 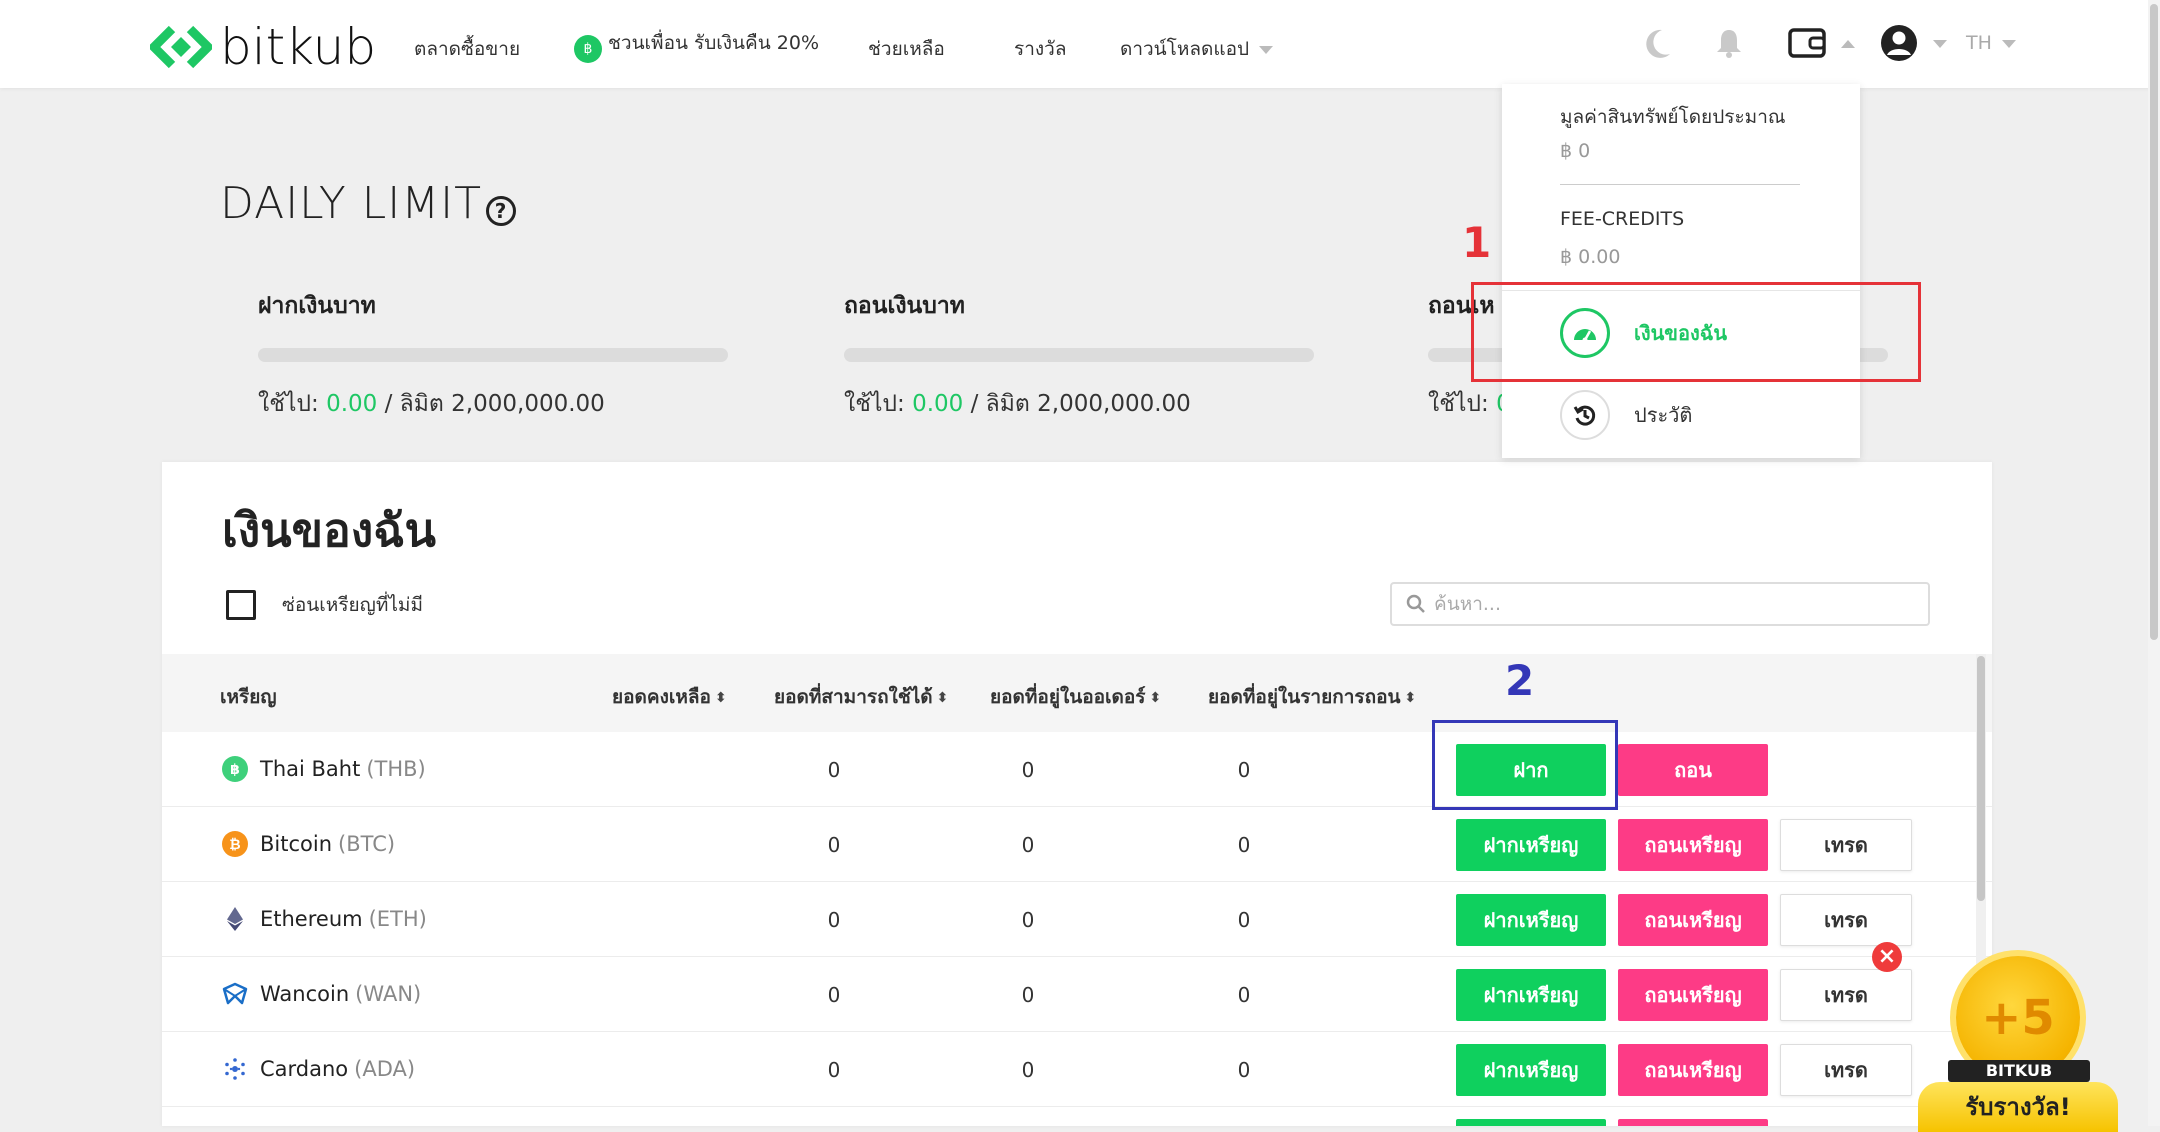 I want to click on bitkub-logo: bitkub, so click(x=263, y=47).